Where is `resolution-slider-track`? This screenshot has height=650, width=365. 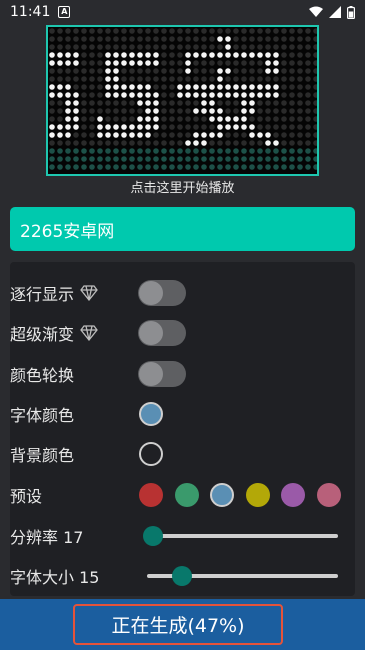 resolution-slider-track is located at coordinates (242, 536).